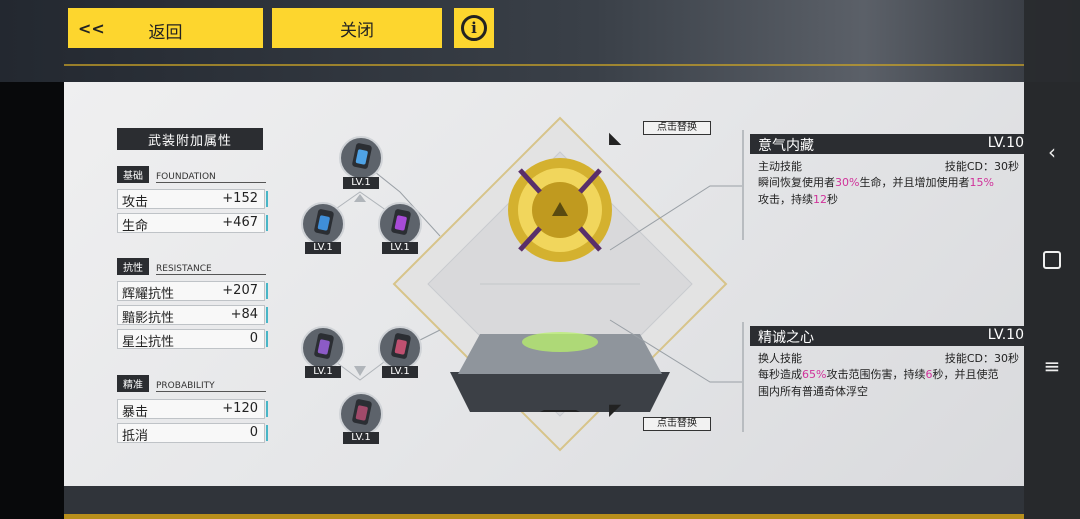 This screenshot has width=1080, height=519. I want to click on close-button: 关闭, so click(357, 28).